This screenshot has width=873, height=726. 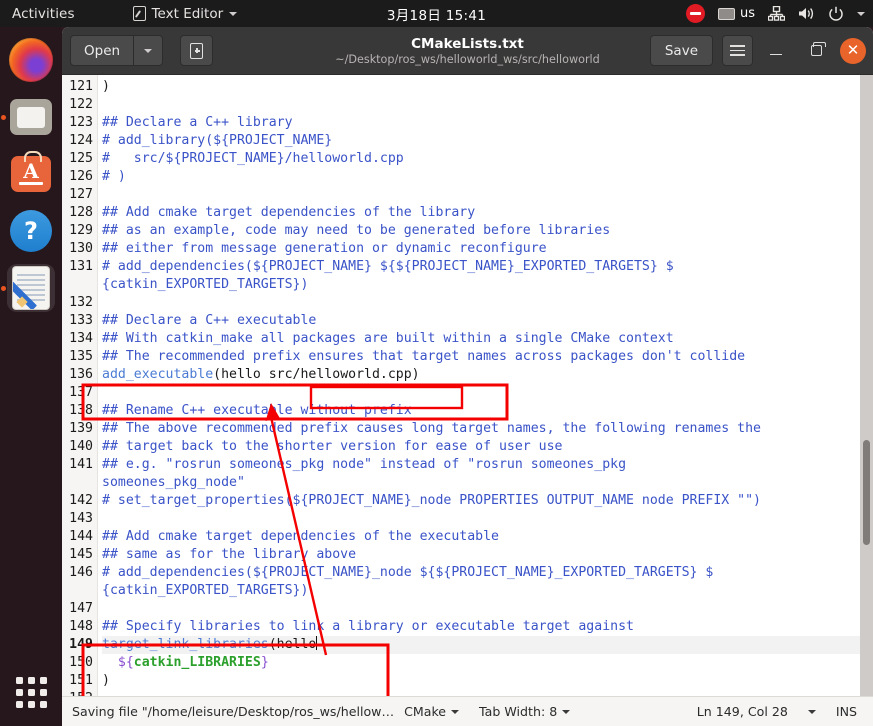 I want to click on code-line: add_executable(hello src/helloworld.cpp), so click(x=487, y=375).